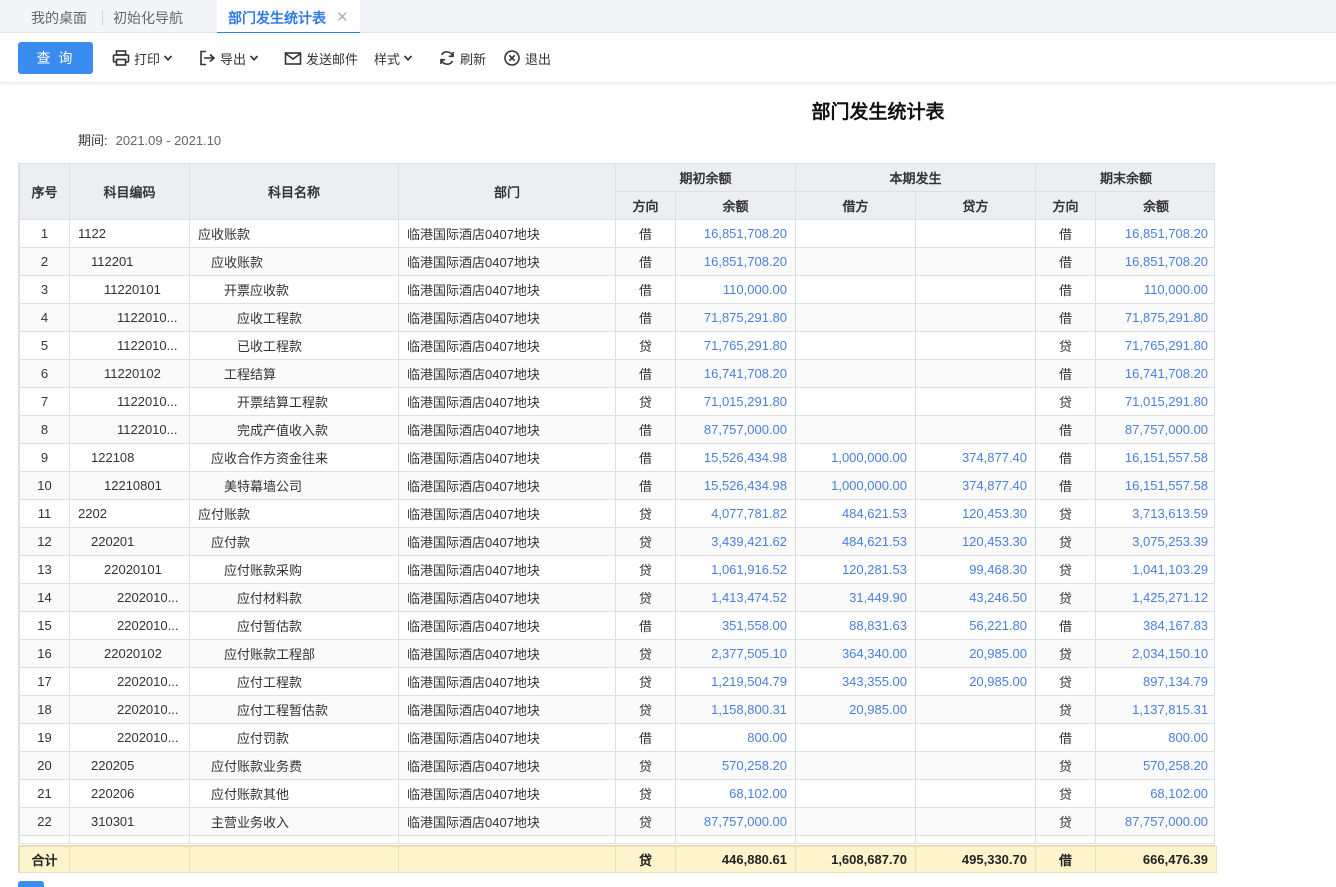  I want to click on chevron-down-icon, so click(168, 58).